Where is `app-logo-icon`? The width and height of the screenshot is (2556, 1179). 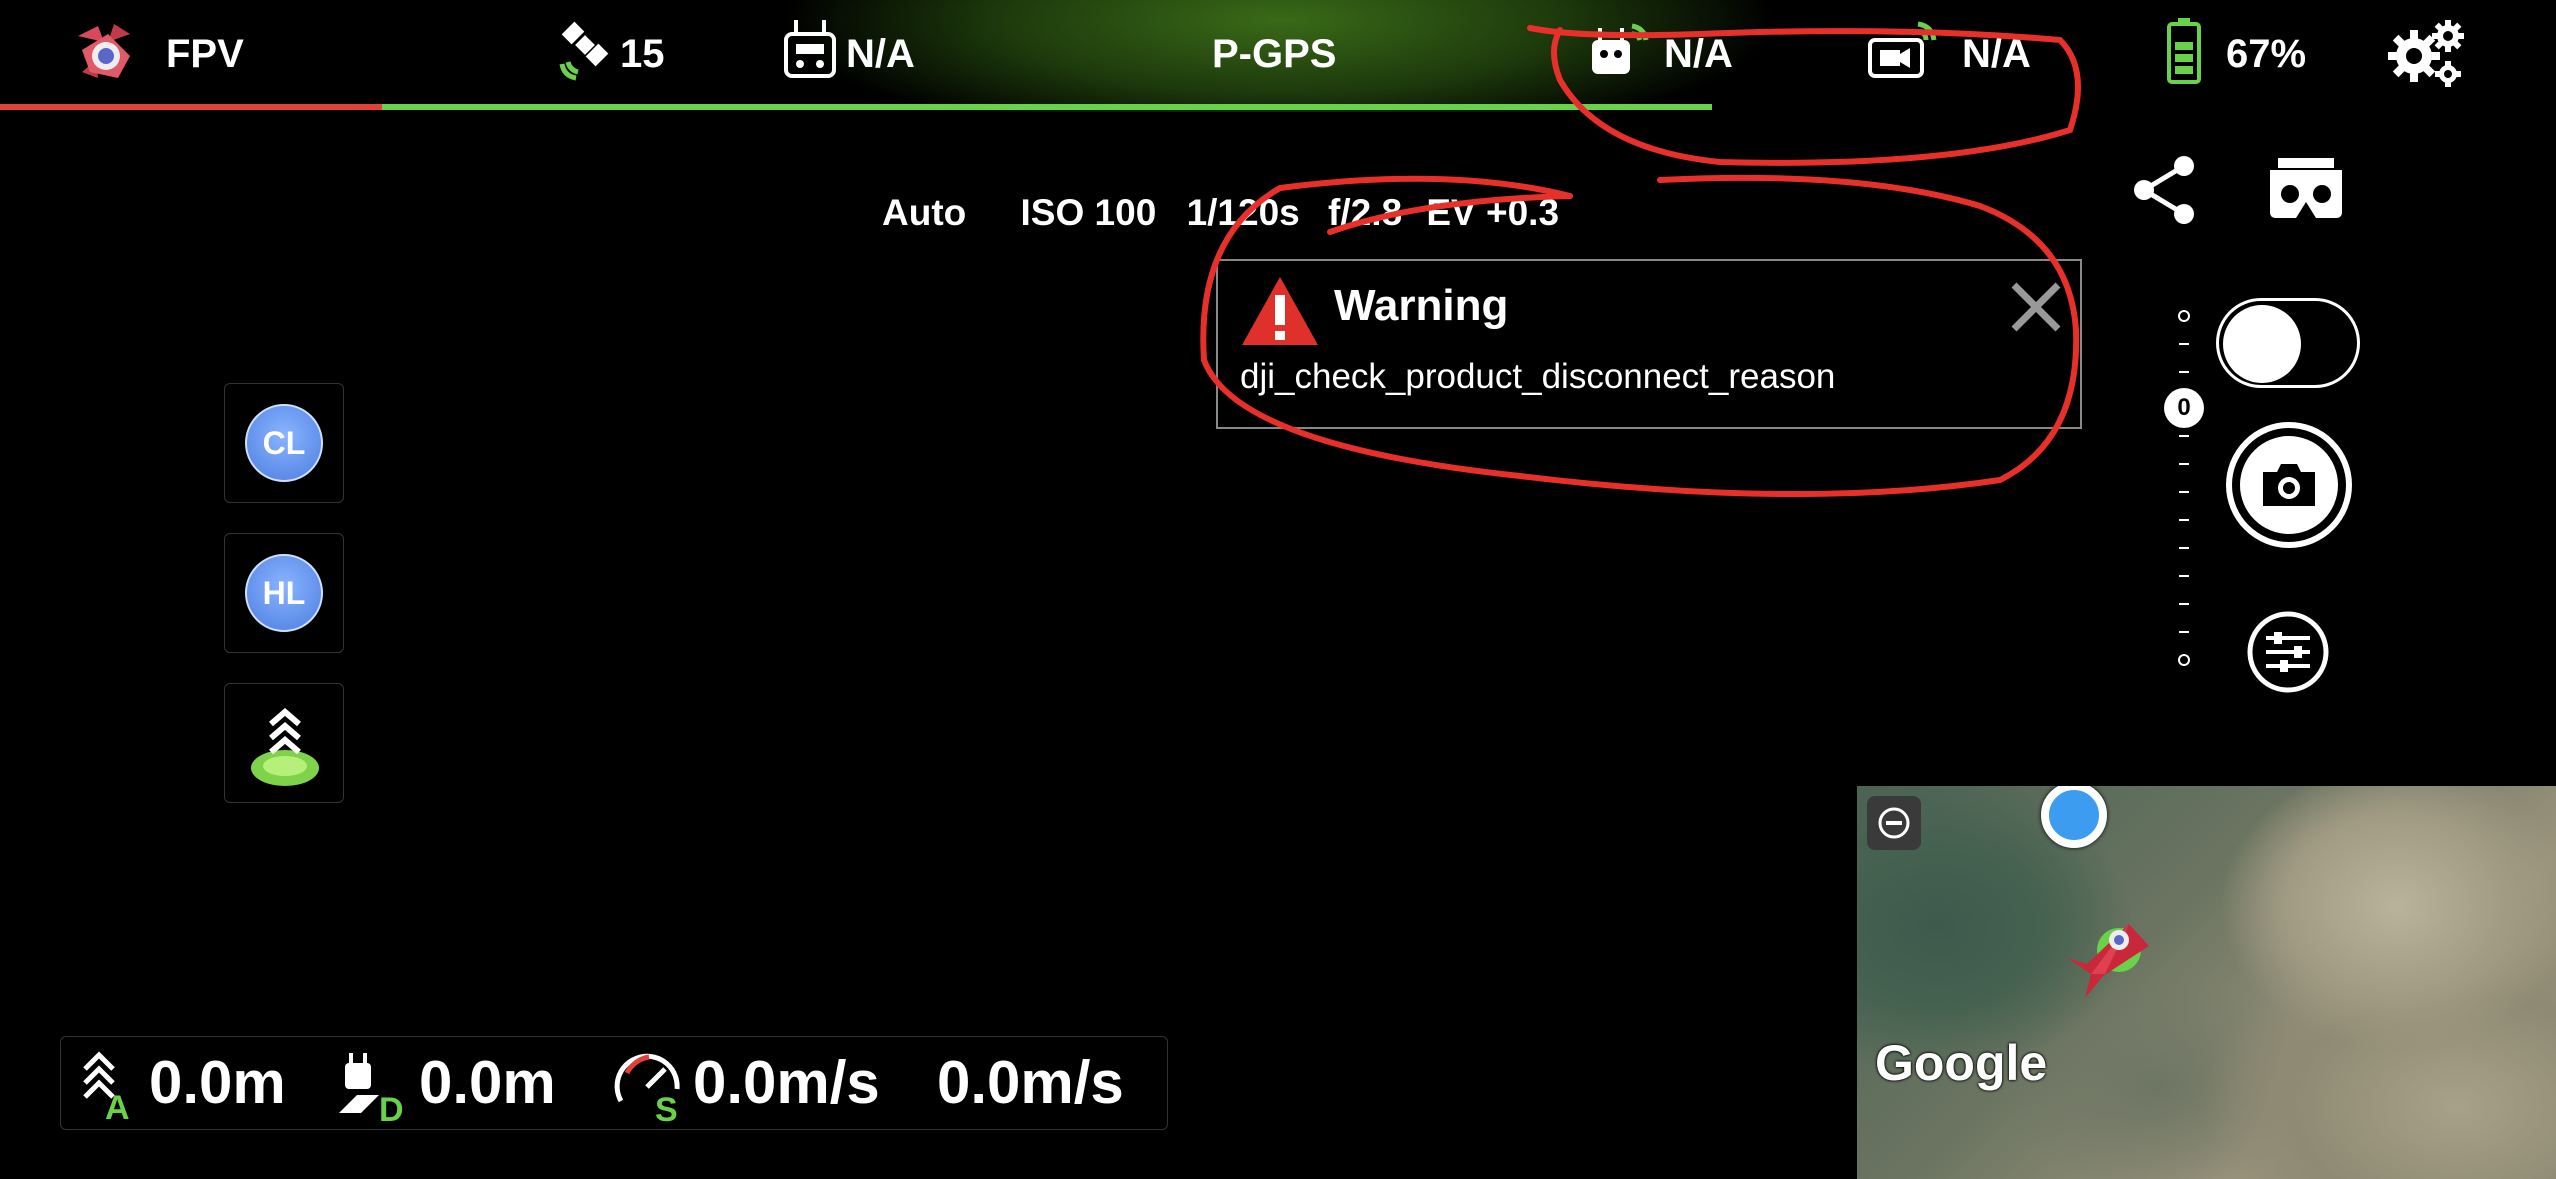
app-logo-icon is located at coordinates (104, 52).